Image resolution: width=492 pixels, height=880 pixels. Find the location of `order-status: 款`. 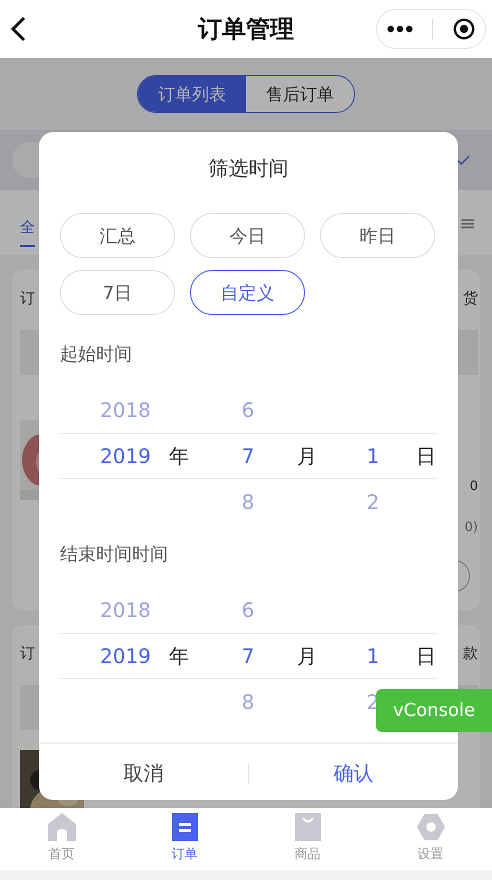

order-status: 款 is located at coordinates (470, 653).